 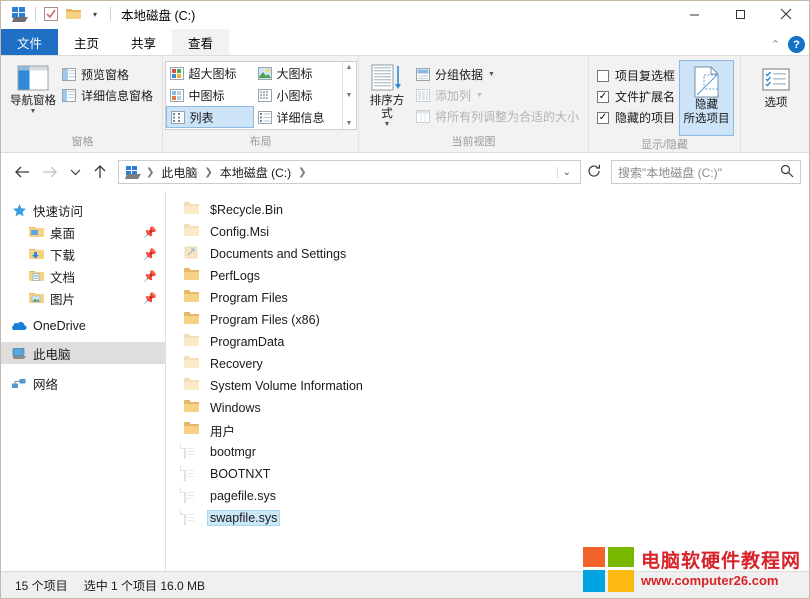 I want to click on sidebar-item-pictures: 图片 📌, so click(x=83, y=298).